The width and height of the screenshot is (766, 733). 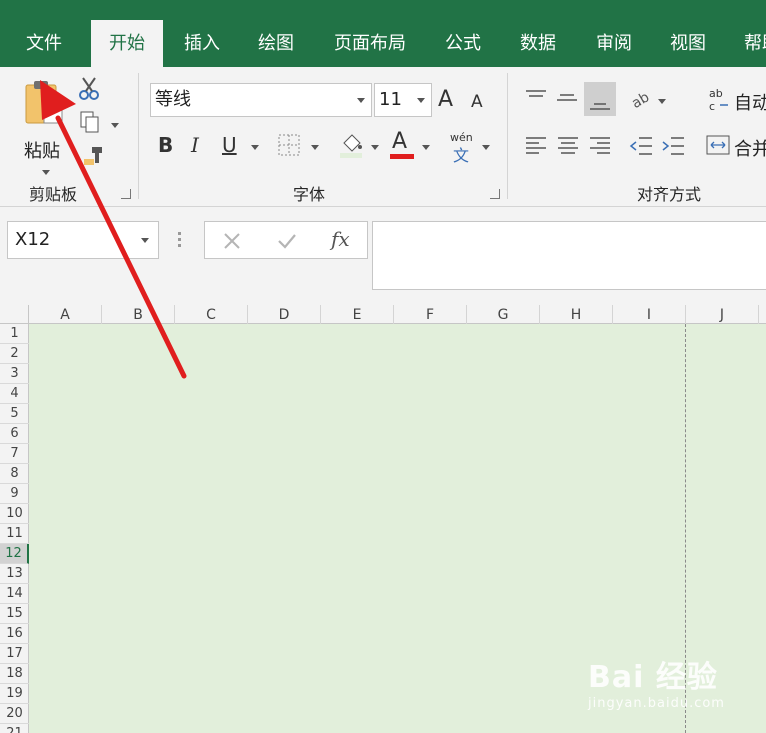 I want to click on fill-color-dropdown-icon, so click(x=375, y=147).